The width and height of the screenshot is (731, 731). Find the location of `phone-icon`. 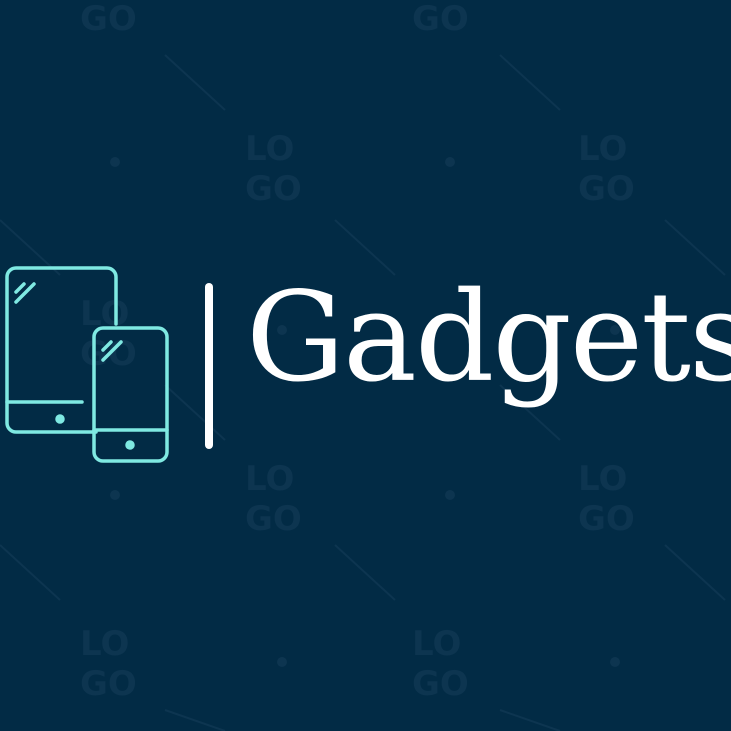

phone-icon is located at coordinates (130, 394).